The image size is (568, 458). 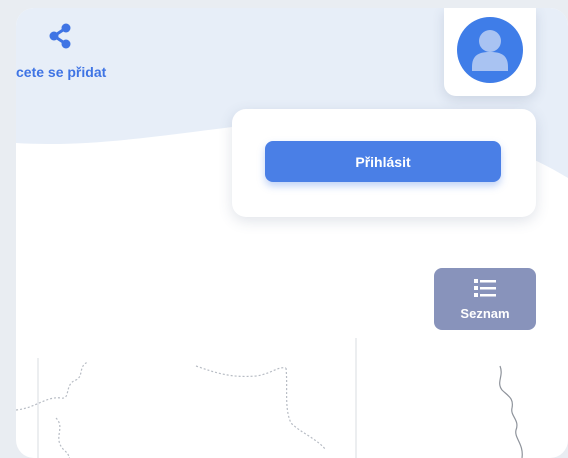 What do you see at coordinates (485, 299) in the screenshot?
I see `list-button: Seznam` at bounding box center [485, 299].